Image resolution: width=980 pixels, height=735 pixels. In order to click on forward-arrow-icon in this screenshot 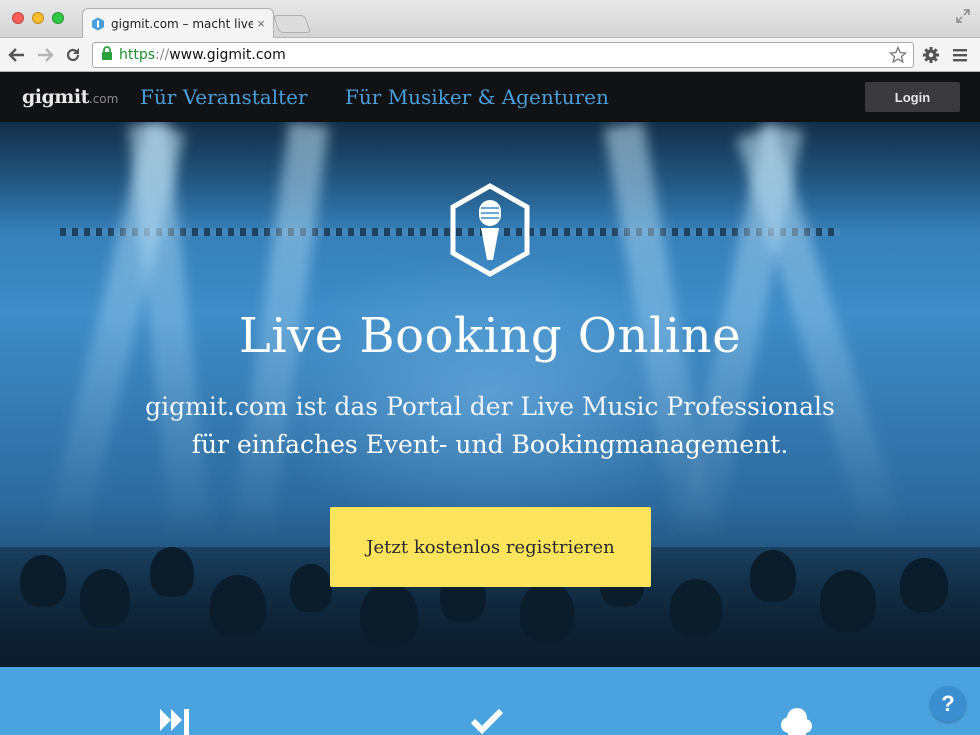, I will do `click(45, 55)`.